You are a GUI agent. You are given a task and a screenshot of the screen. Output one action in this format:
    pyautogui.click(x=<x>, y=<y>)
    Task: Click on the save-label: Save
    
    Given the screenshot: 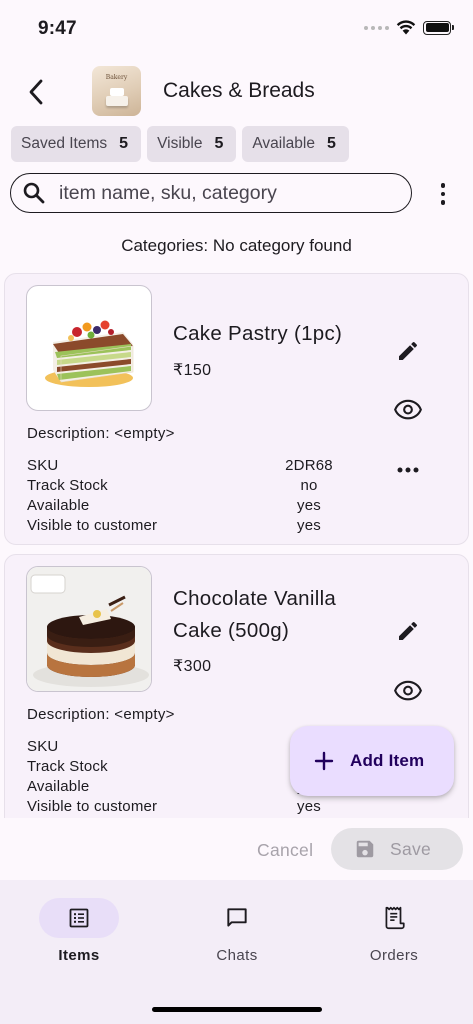 What is the action you would take?
    pyautogui.click(x=411, y=848)
    